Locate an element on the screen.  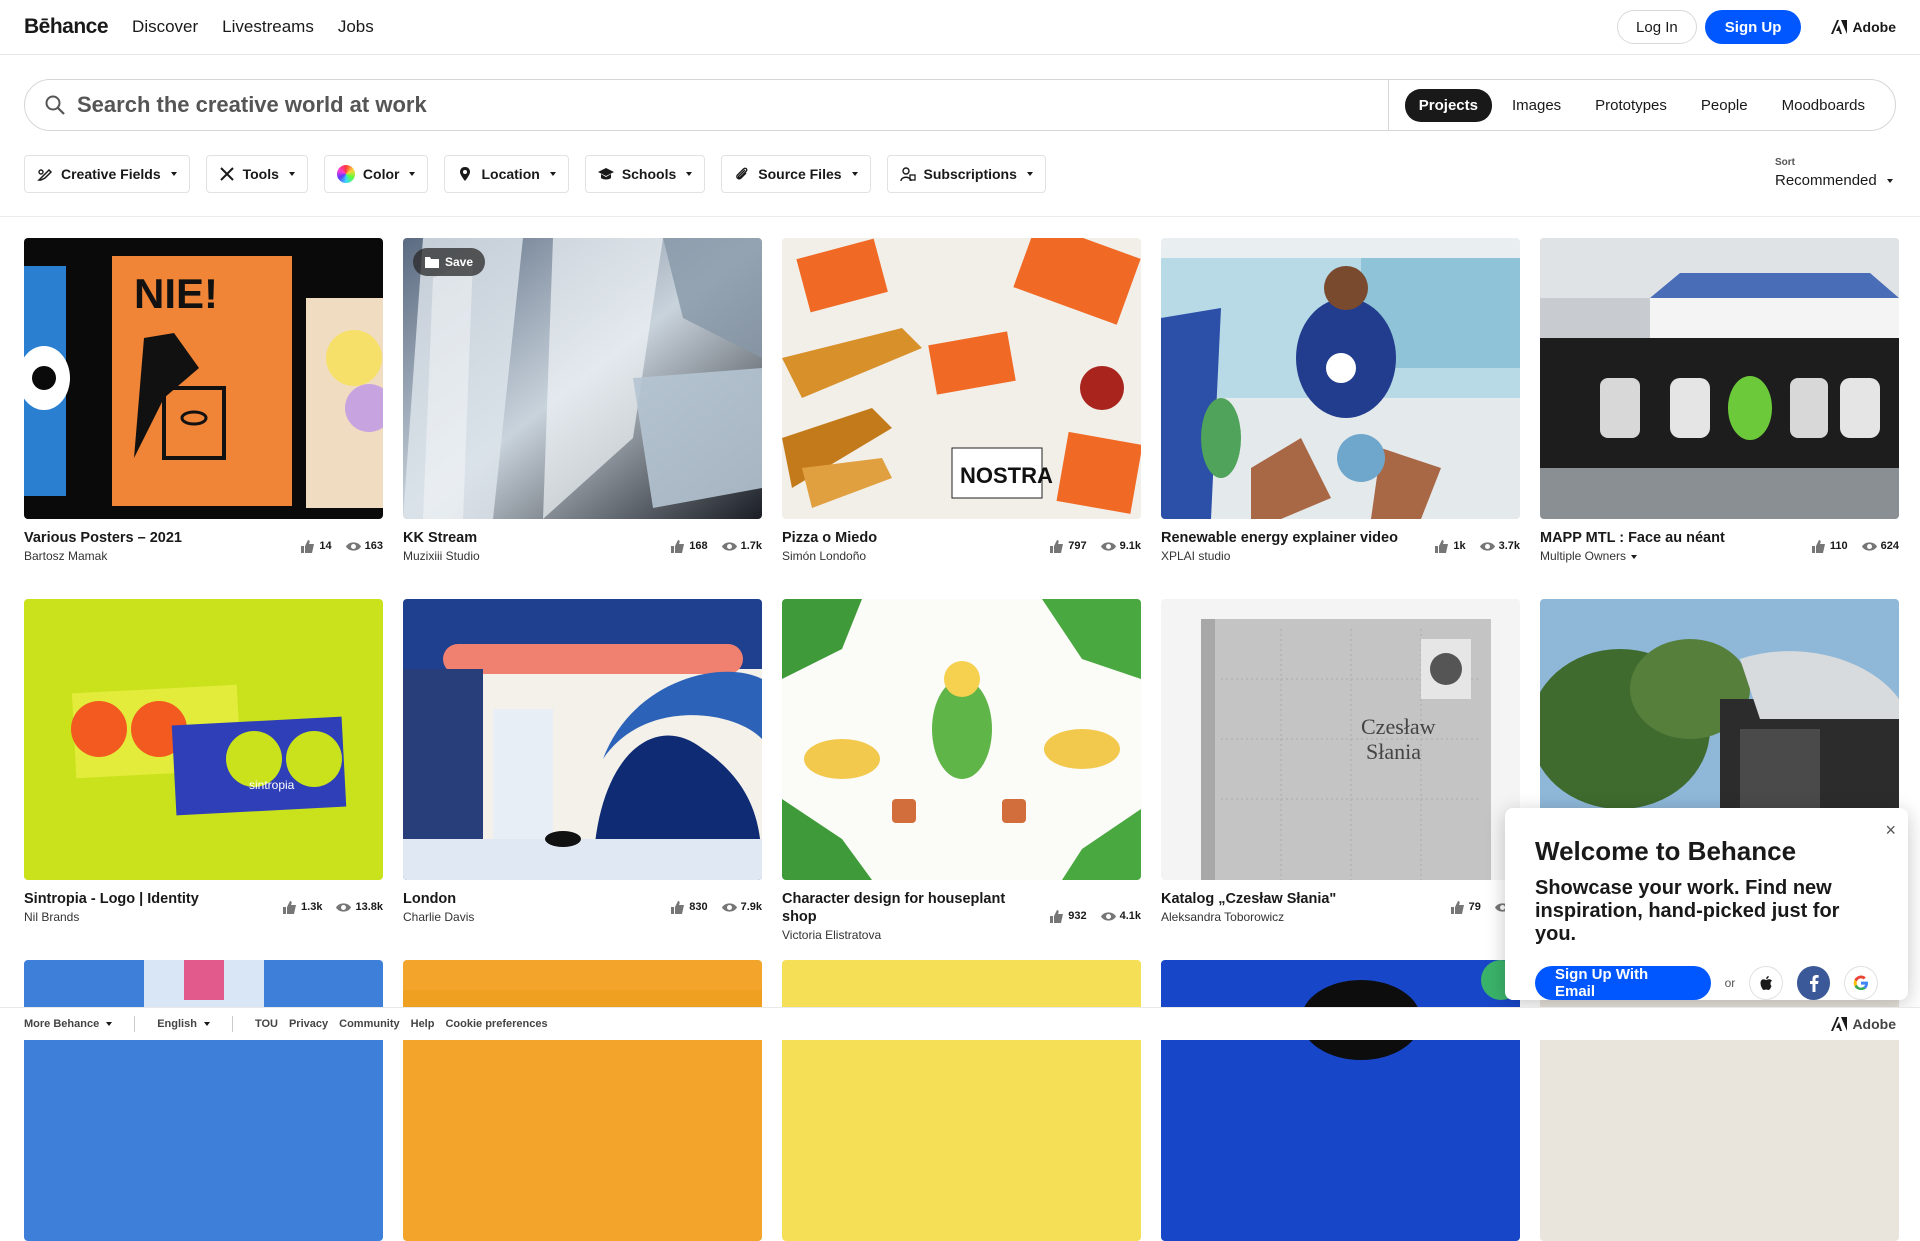
poster-text: NIE! is located at coordinates (176, 293).